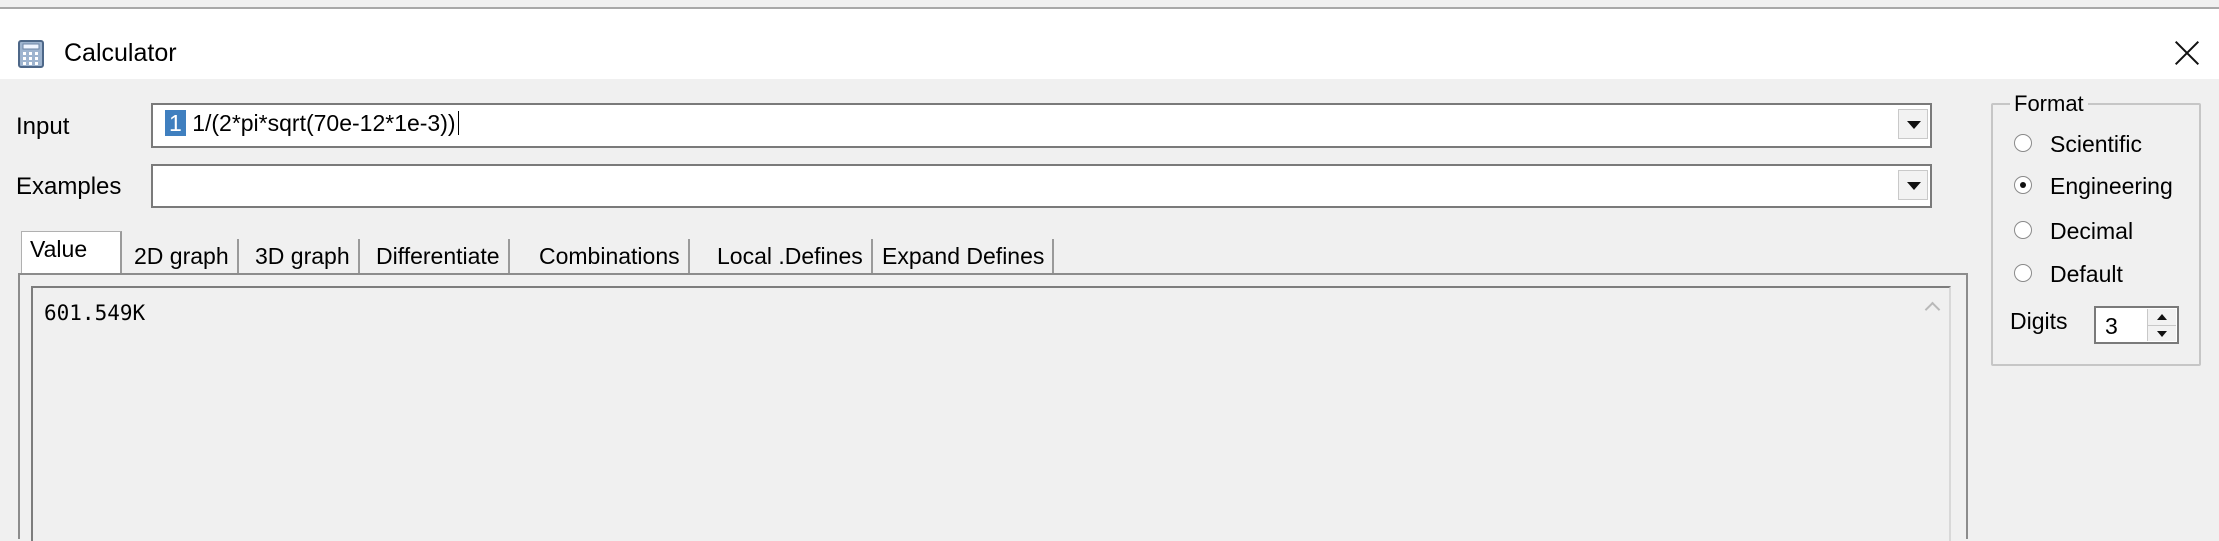 This screenshot has width=2219, height=541. Describe the element at coordinates (95, 313) in the screenshot. I see `result-value: 601.549K` at that location.